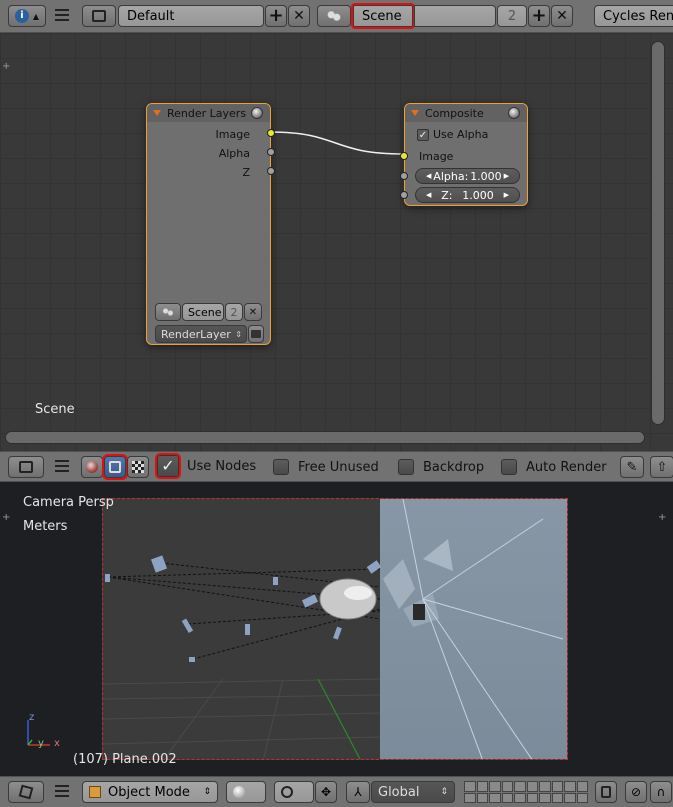 This screenshot has width=673, height=807. What do you see at coordinates (55, 409) in the screenshot?
I see `scene-name-label: Scene` at bounding box center [55, 409].